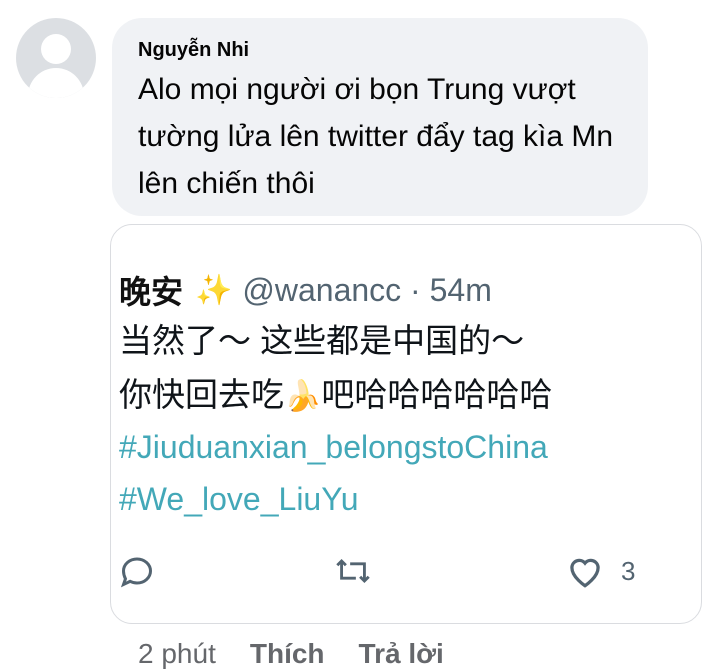 The height and width of the screenshot is (672, 706). What do you see at coordinates (214, 290) in the screenshot?
I see `sparkles-icon: ✨` at bounding box center [214, 290].